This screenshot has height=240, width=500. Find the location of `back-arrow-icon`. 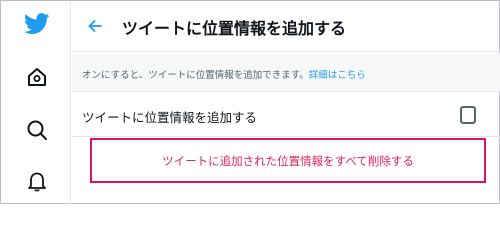

back-arrow-icon is located at coordinates (95, 26).